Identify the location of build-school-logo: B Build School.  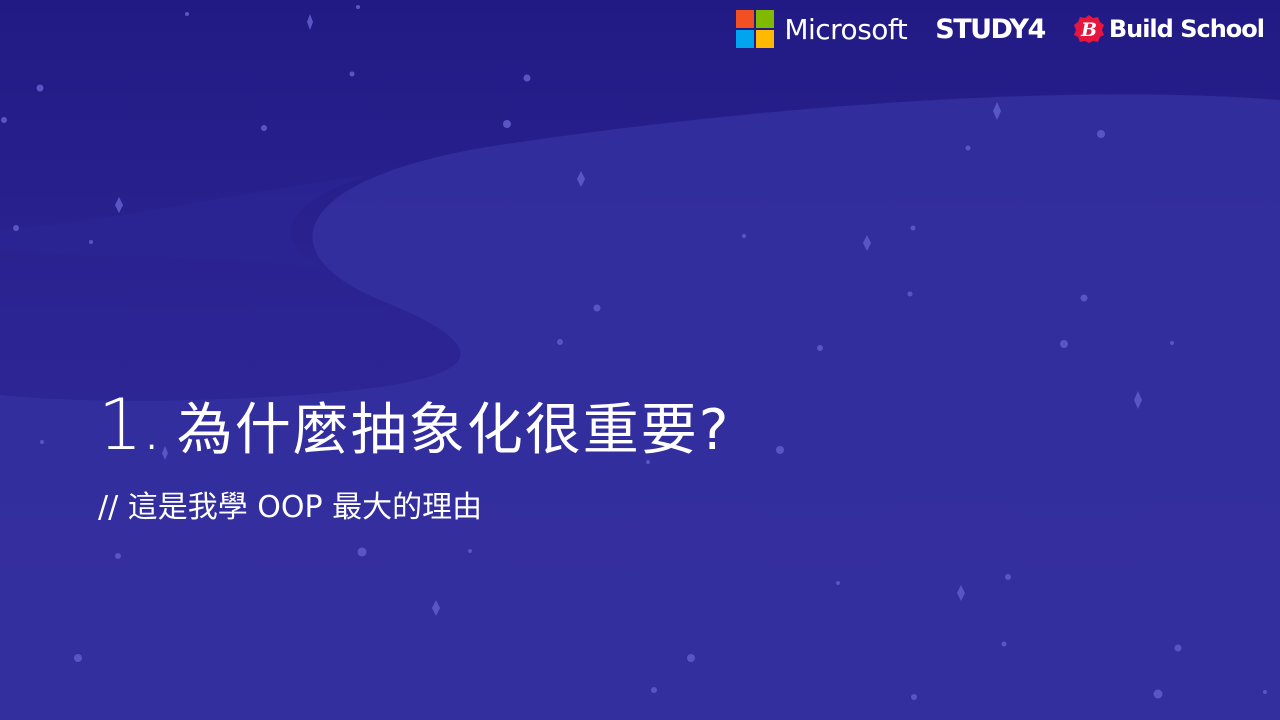
(1169, 29).